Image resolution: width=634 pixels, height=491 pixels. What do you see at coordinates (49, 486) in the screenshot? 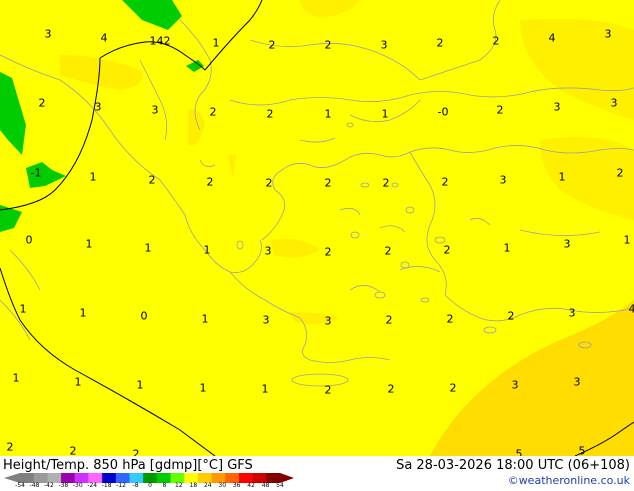
I see `scale-tick-label: -42` at bounding box center [49, 486].